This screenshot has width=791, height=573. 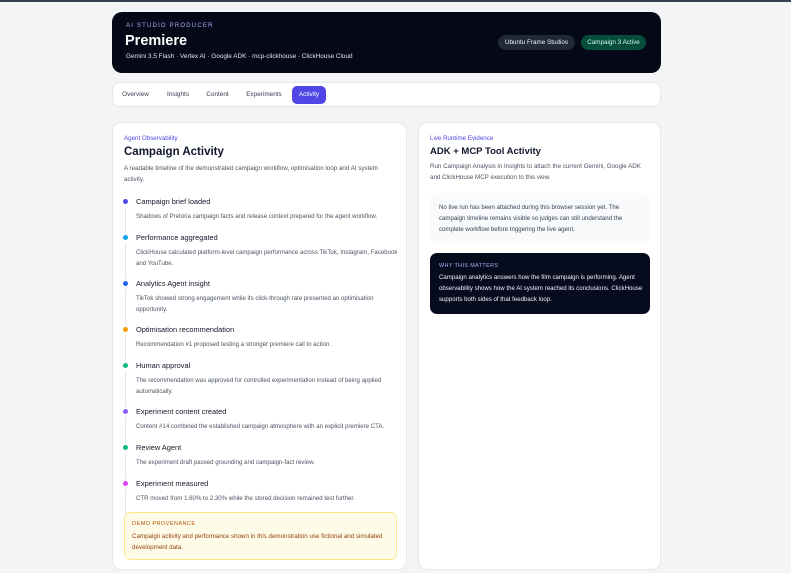 I want to click on tab-experiments: Experiments, so click(x=264, y=95).